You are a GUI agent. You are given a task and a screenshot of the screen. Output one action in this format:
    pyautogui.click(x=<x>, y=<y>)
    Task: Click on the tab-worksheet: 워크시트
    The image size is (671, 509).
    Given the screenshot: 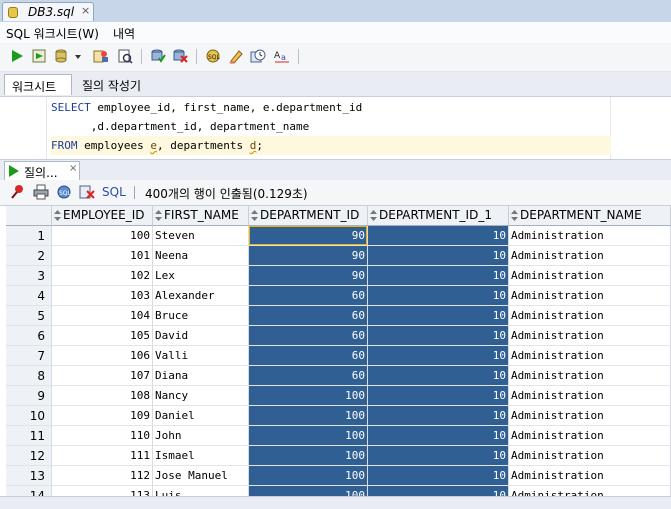 What is the action you would take?
    pyautogui.click(x=38, y=84)
    